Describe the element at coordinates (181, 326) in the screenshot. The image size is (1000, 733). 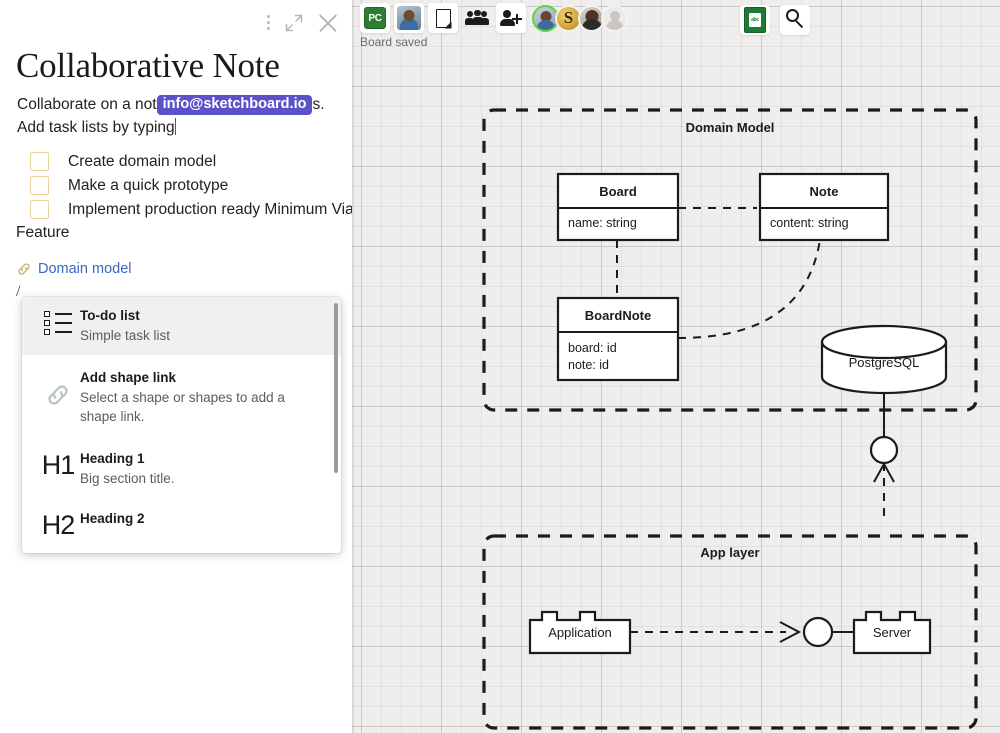
I see `menu-item-todo-list: To-do list Simple task list` at that location.